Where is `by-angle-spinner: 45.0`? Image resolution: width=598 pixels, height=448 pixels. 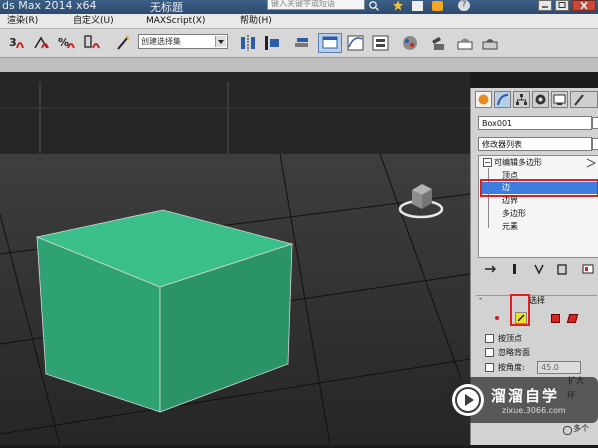
by-angle-spinner: 45.0 is located at coordinates (559, 367).